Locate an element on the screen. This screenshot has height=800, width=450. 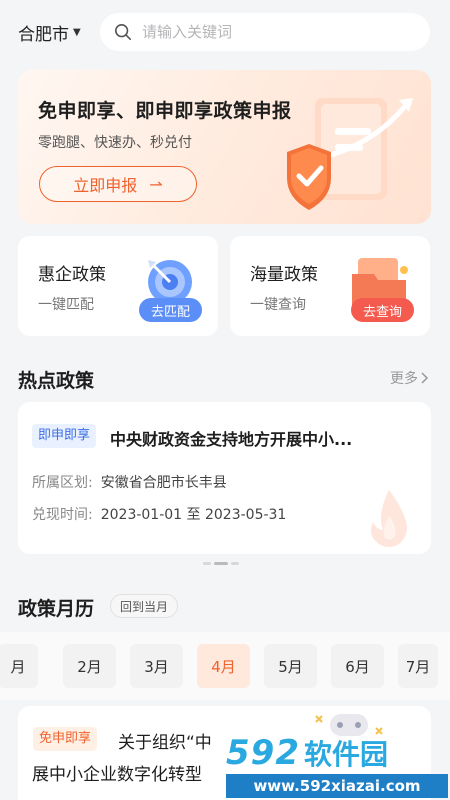
city-selector: 合肥市 ▼ is located at coordinates (49, 32).